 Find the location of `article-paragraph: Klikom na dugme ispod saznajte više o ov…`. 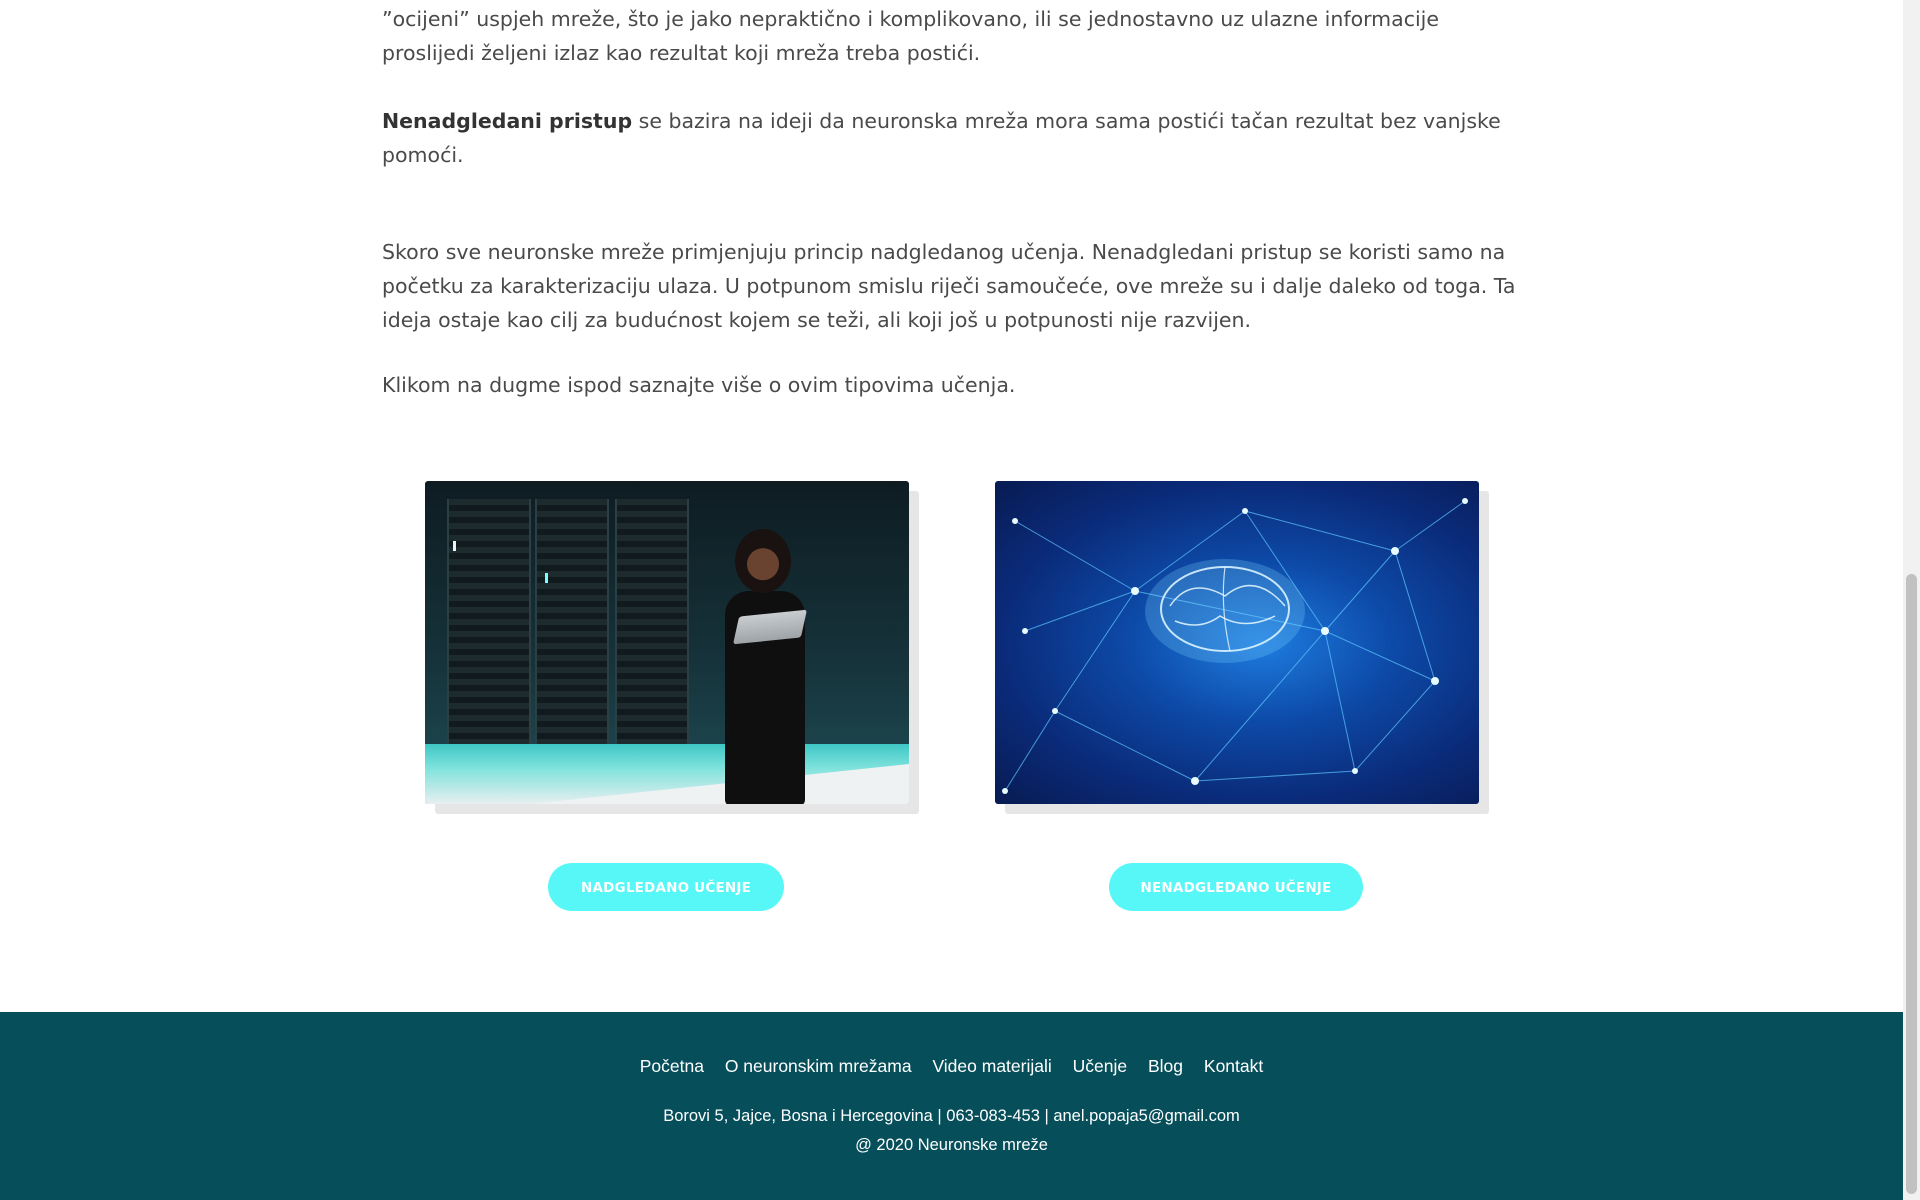

article-paragraph: Klikom na dugme ispod saznajte više o ov… is located at coordinates (699, 385).